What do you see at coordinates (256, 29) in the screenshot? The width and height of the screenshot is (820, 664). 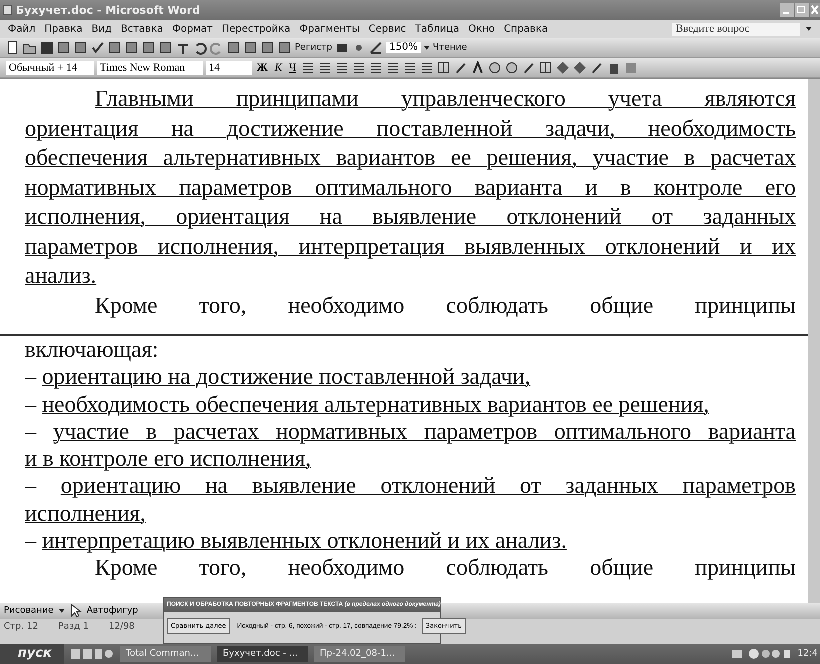 I see `menu-item: Перестройка` at bounding box center [256, 29].